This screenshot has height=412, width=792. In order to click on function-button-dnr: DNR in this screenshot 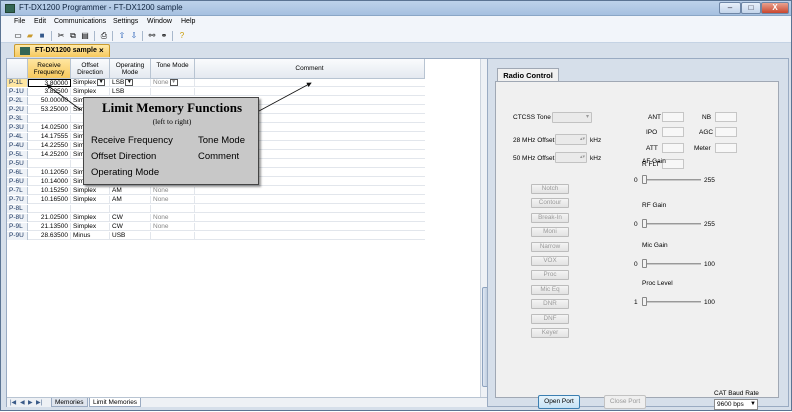, I will do `click(550, 304)`.